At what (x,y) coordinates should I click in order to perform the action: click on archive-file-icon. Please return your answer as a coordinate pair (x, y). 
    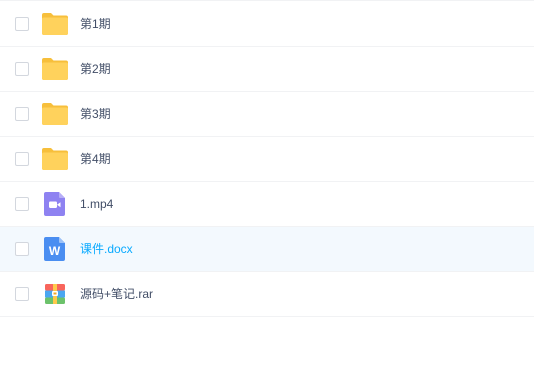
    Looking at the image, I should click on (55, 294).